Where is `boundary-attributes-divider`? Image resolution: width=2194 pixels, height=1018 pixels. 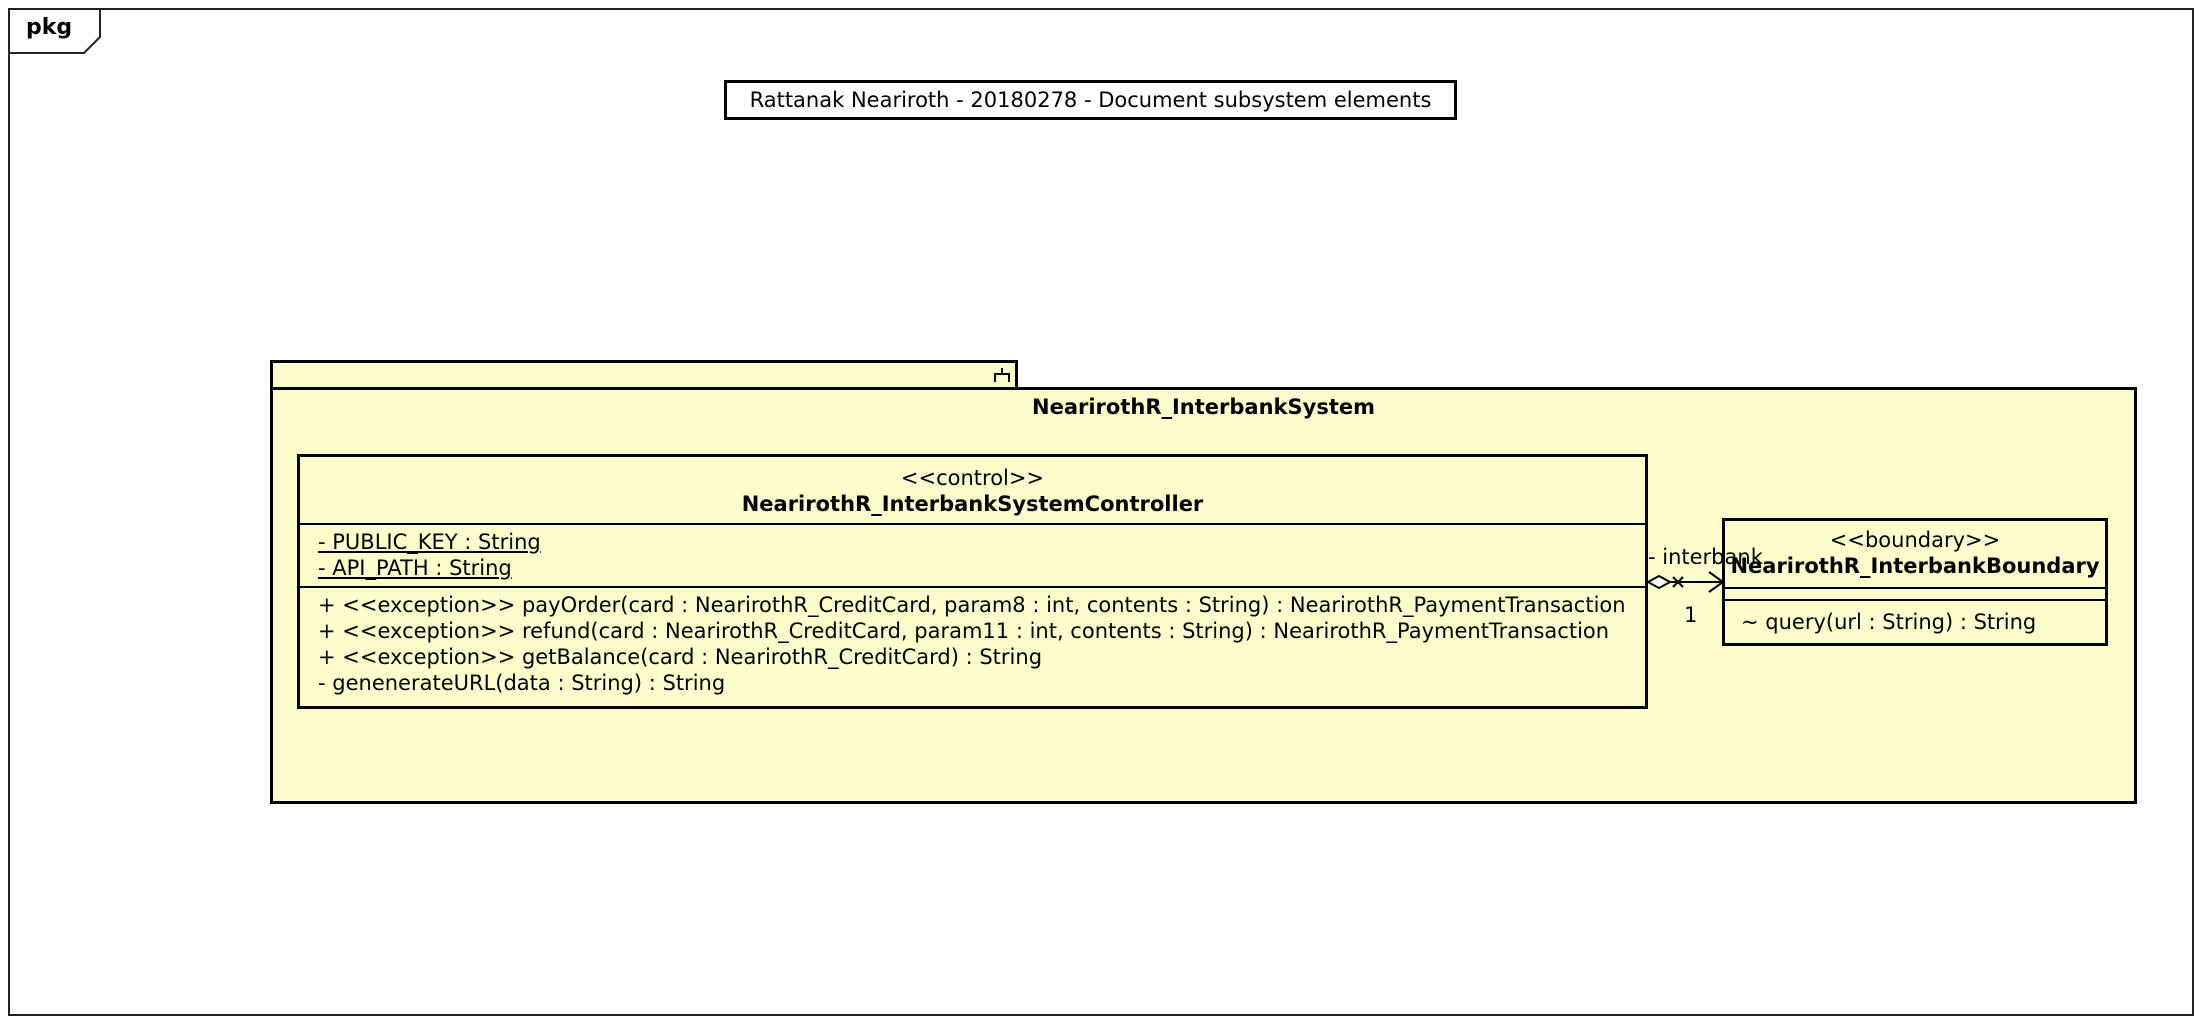 boundary-attributes-divider is located at coordinates (1915, 588).